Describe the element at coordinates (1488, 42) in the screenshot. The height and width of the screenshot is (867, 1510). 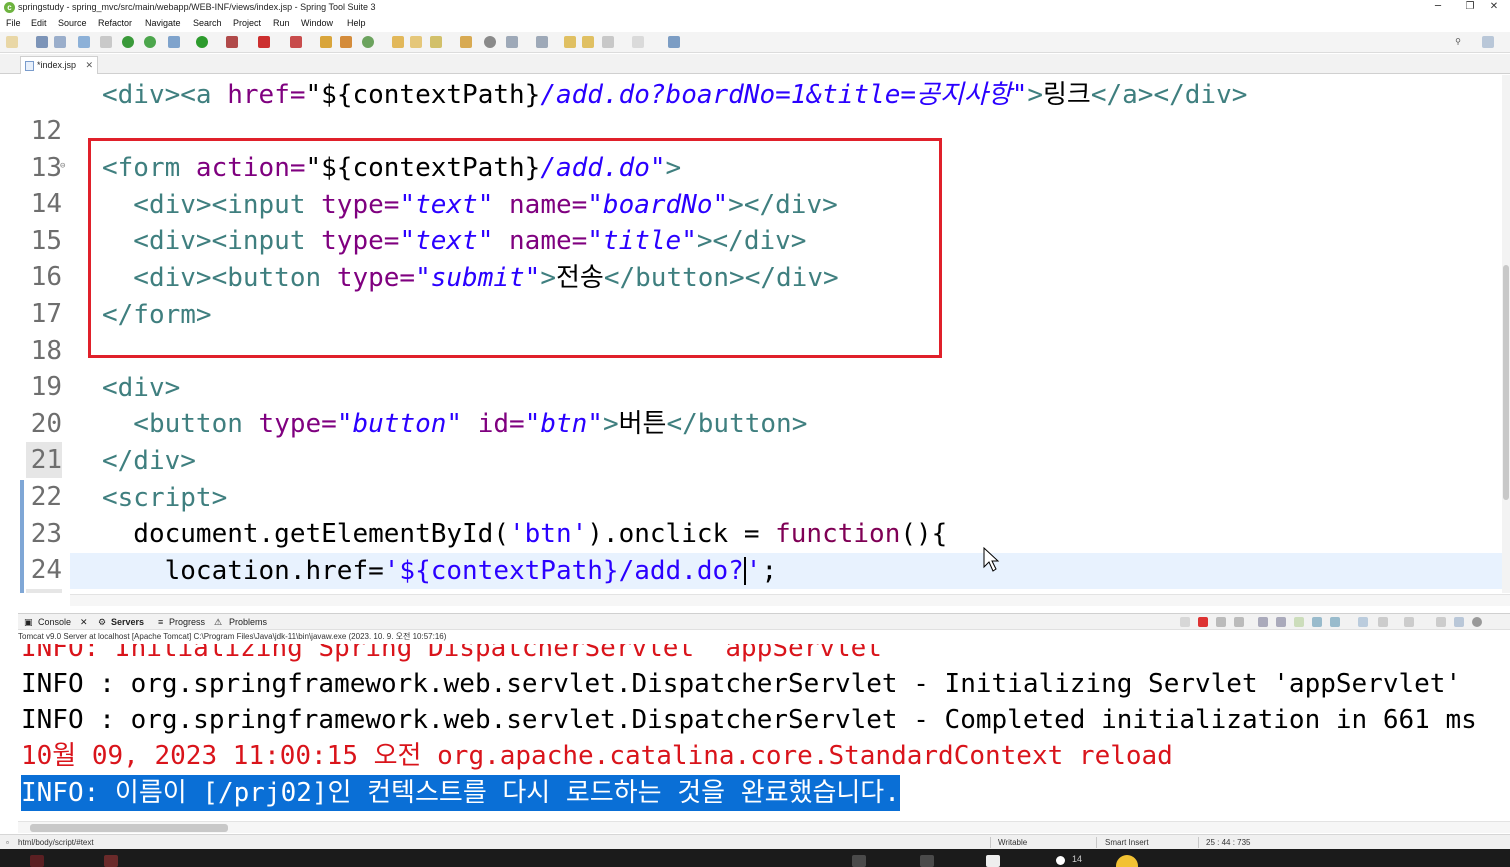
I see `perspective-icon` at that location.